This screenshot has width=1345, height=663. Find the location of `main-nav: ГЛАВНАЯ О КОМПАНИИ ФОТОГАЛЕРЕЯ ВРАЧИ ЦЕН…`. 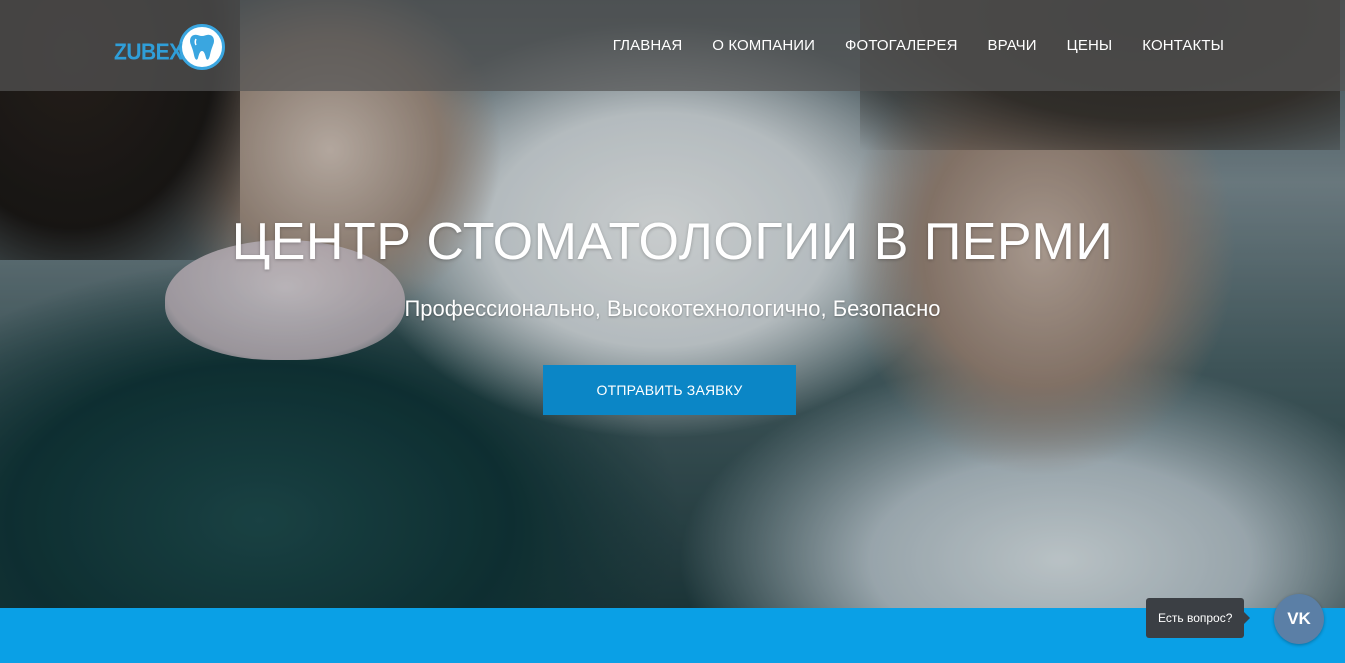

main-nav: ГЛАВНАЯ О КОМПАНИИ ФОТОГАЛЕРЕЯ ВРАЧИ ЦЕН… is located at coordinates (903, 45).